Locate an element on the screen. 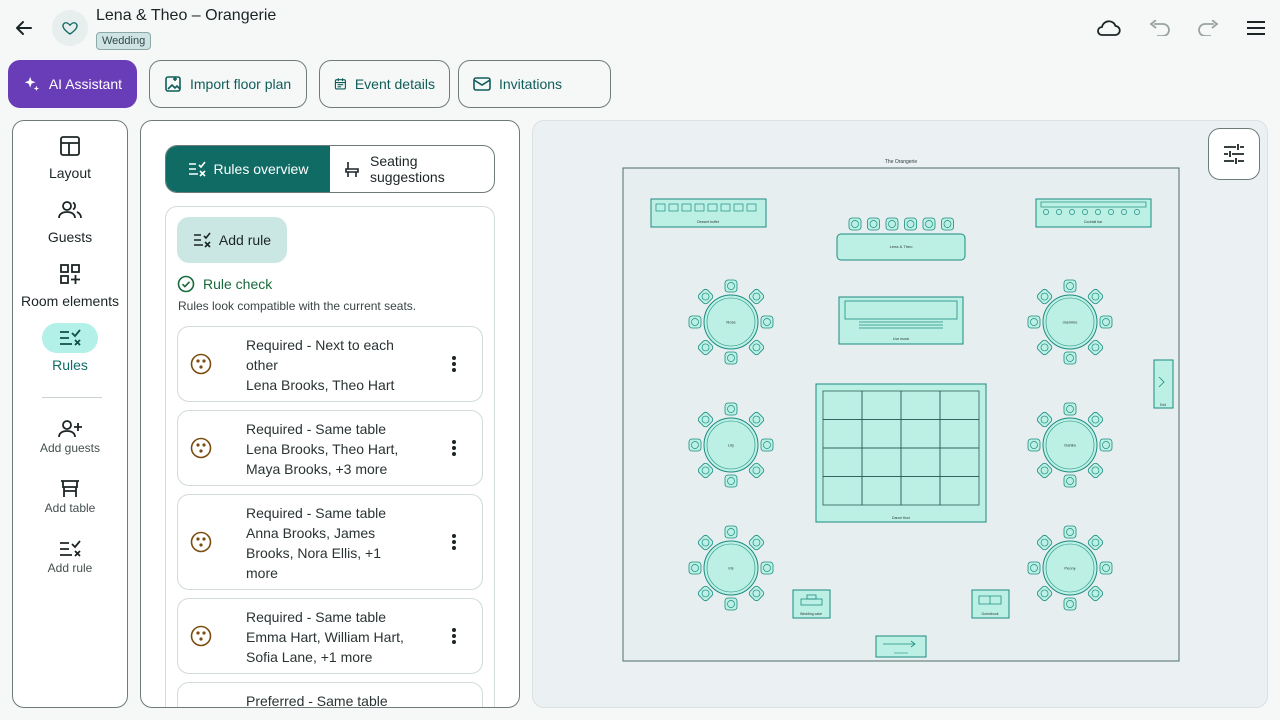 The width and height of the screenshot is (1280, 720). add-rule-nav-button: Add rule is located at coordinates (70, 557).